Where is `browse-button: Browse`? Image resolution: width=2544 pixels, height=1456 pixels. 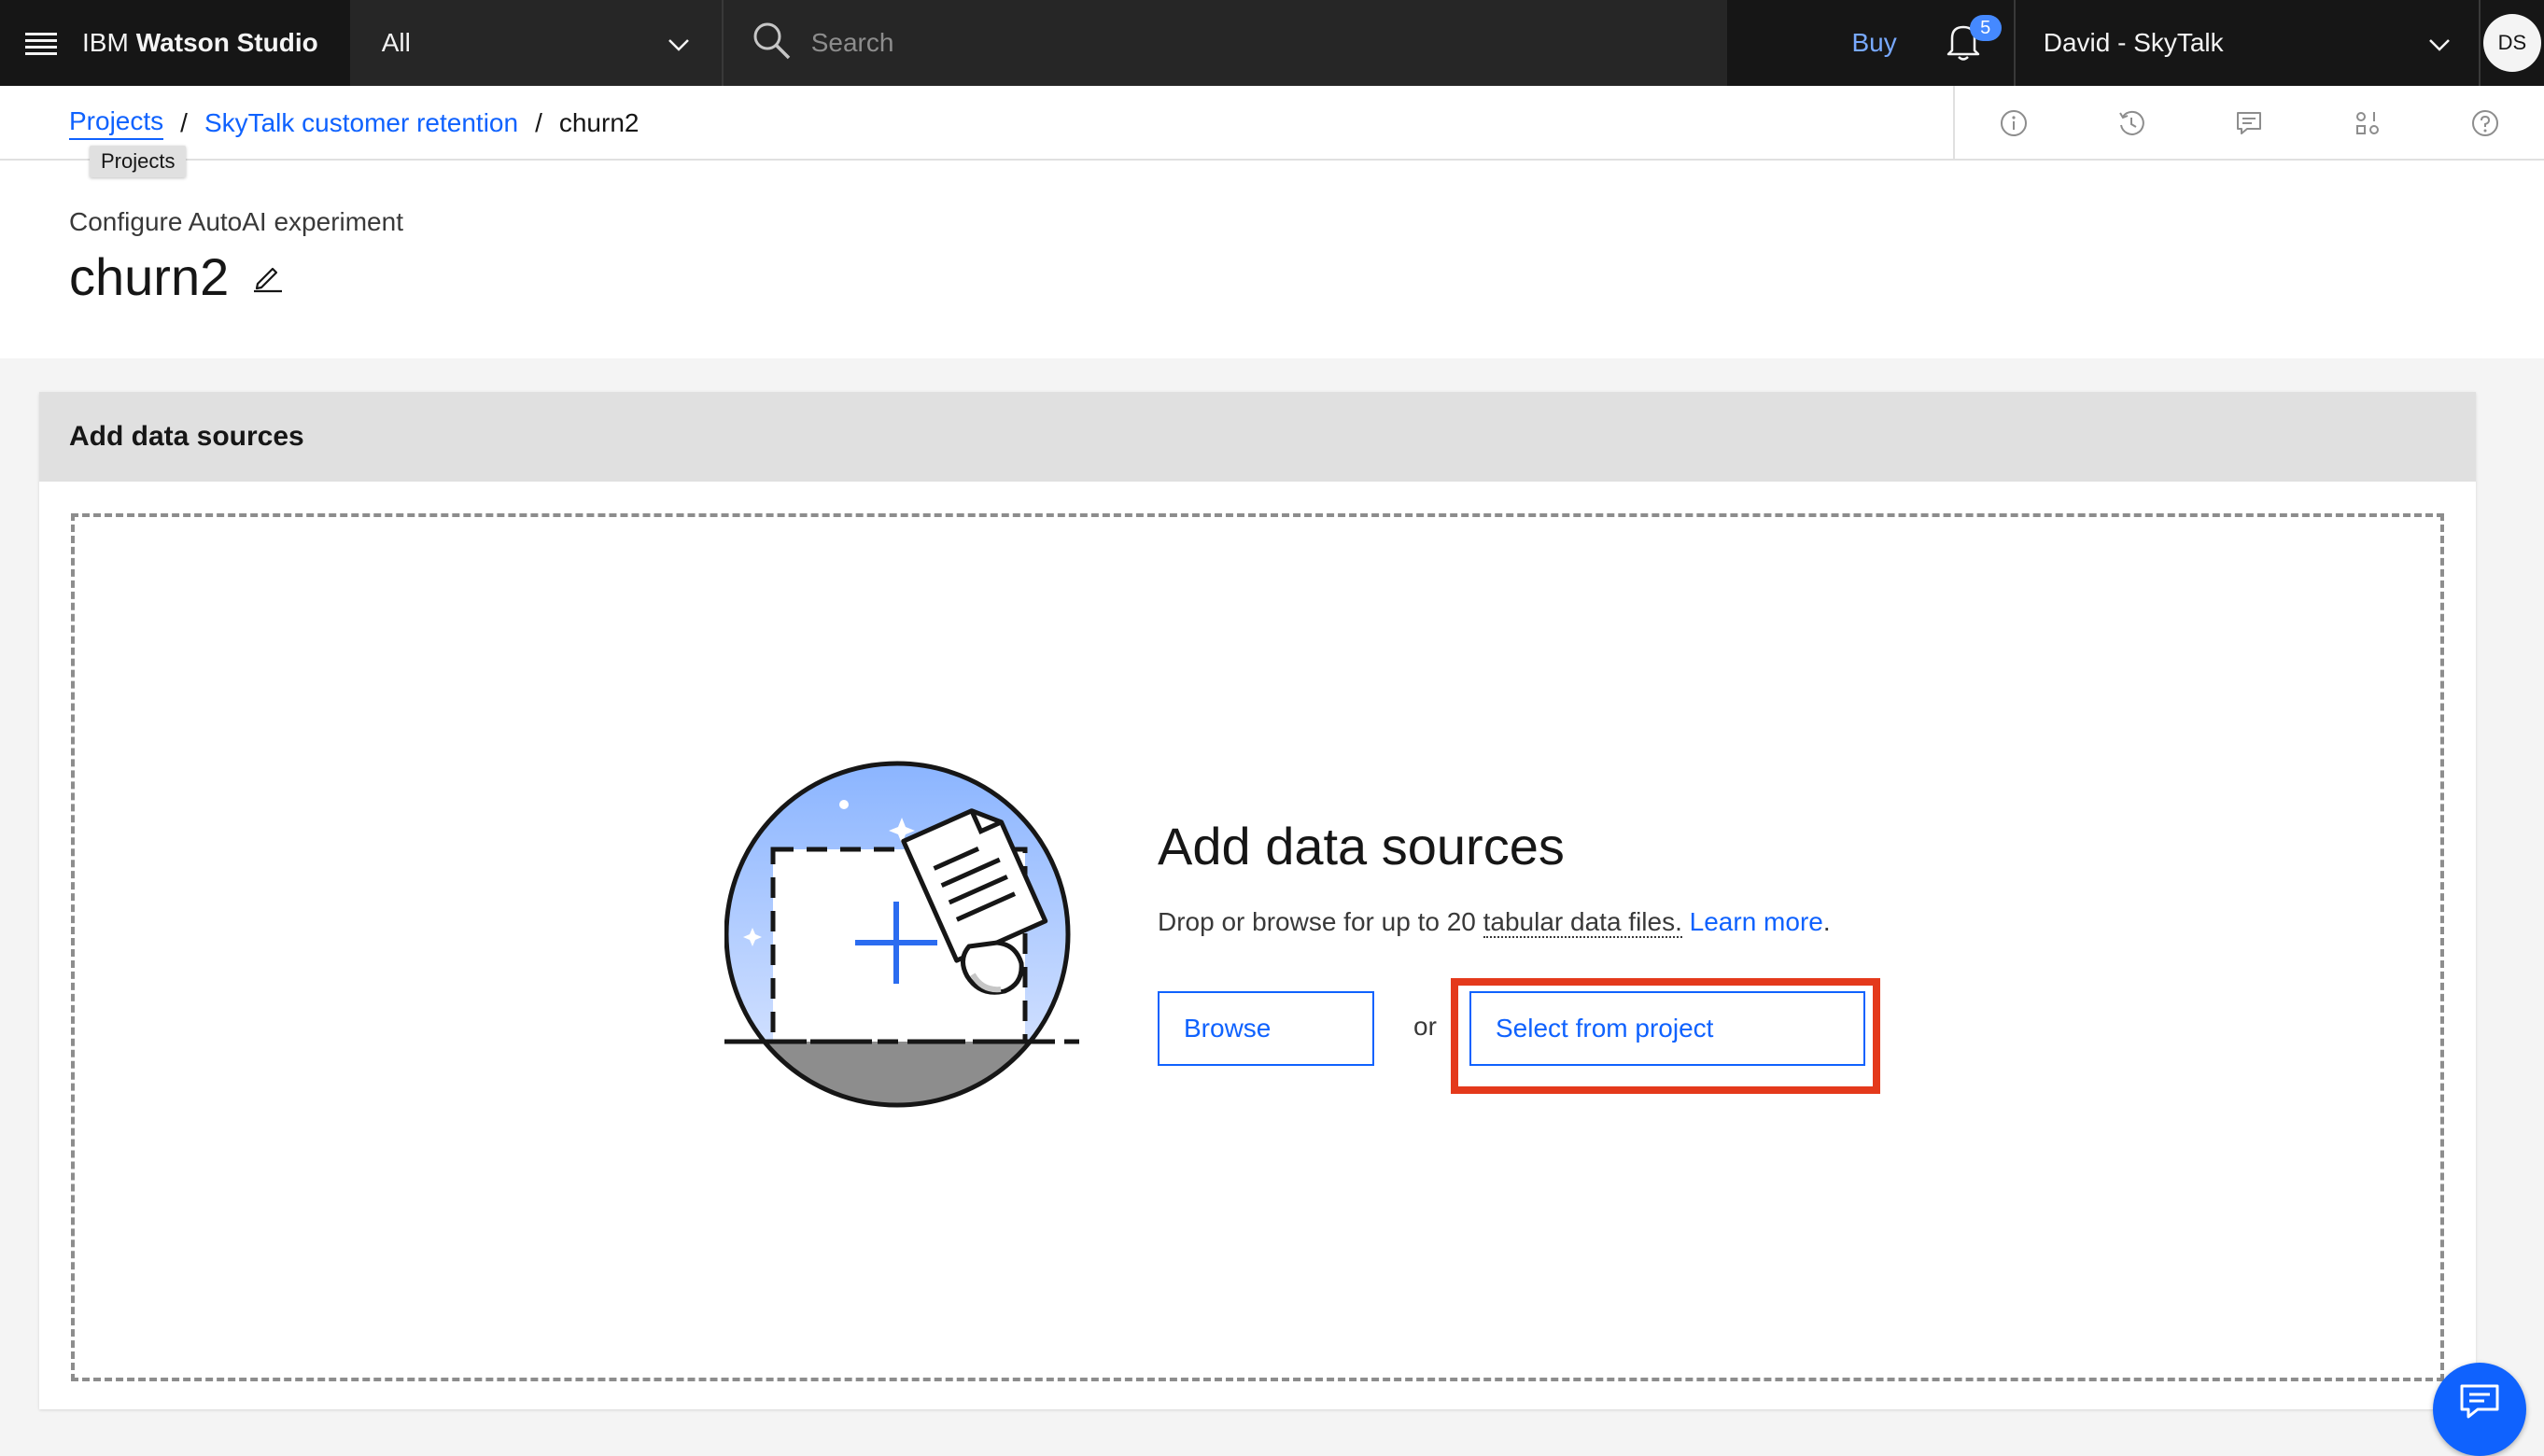 browse-button: Browse is located at coordinates (1266, 1028).